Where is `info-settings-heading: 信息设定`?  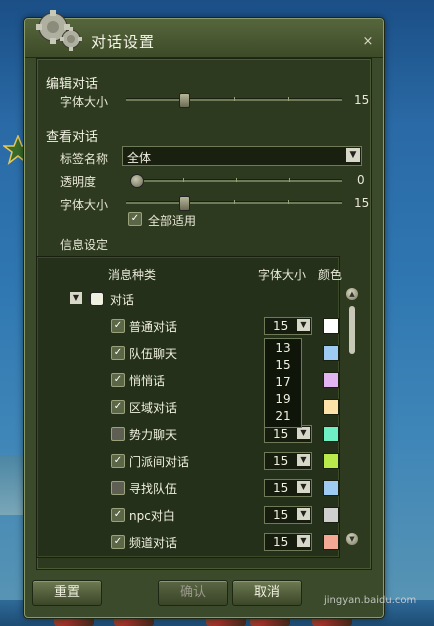
info-settings-heading: 信息设定 is located at coordinates (84, 245).